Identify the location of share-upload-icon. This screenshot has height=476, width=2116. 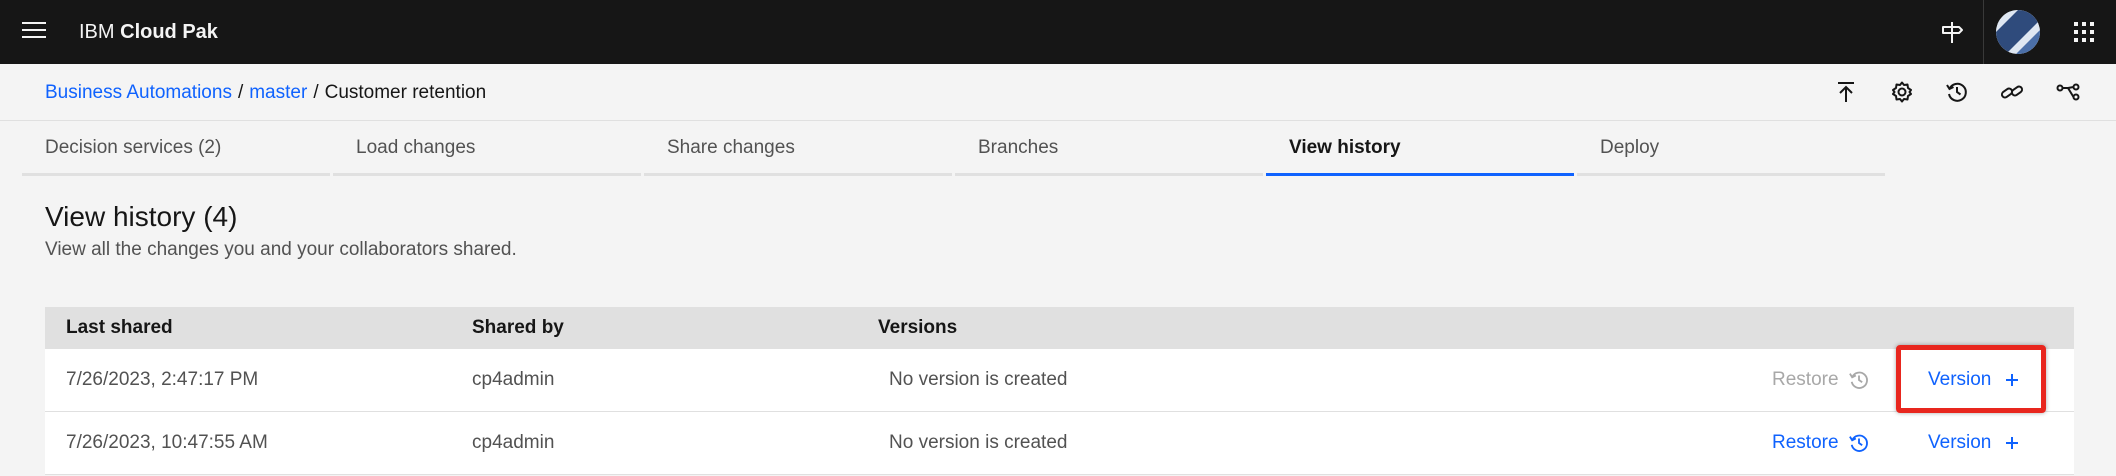
(1846, 92).